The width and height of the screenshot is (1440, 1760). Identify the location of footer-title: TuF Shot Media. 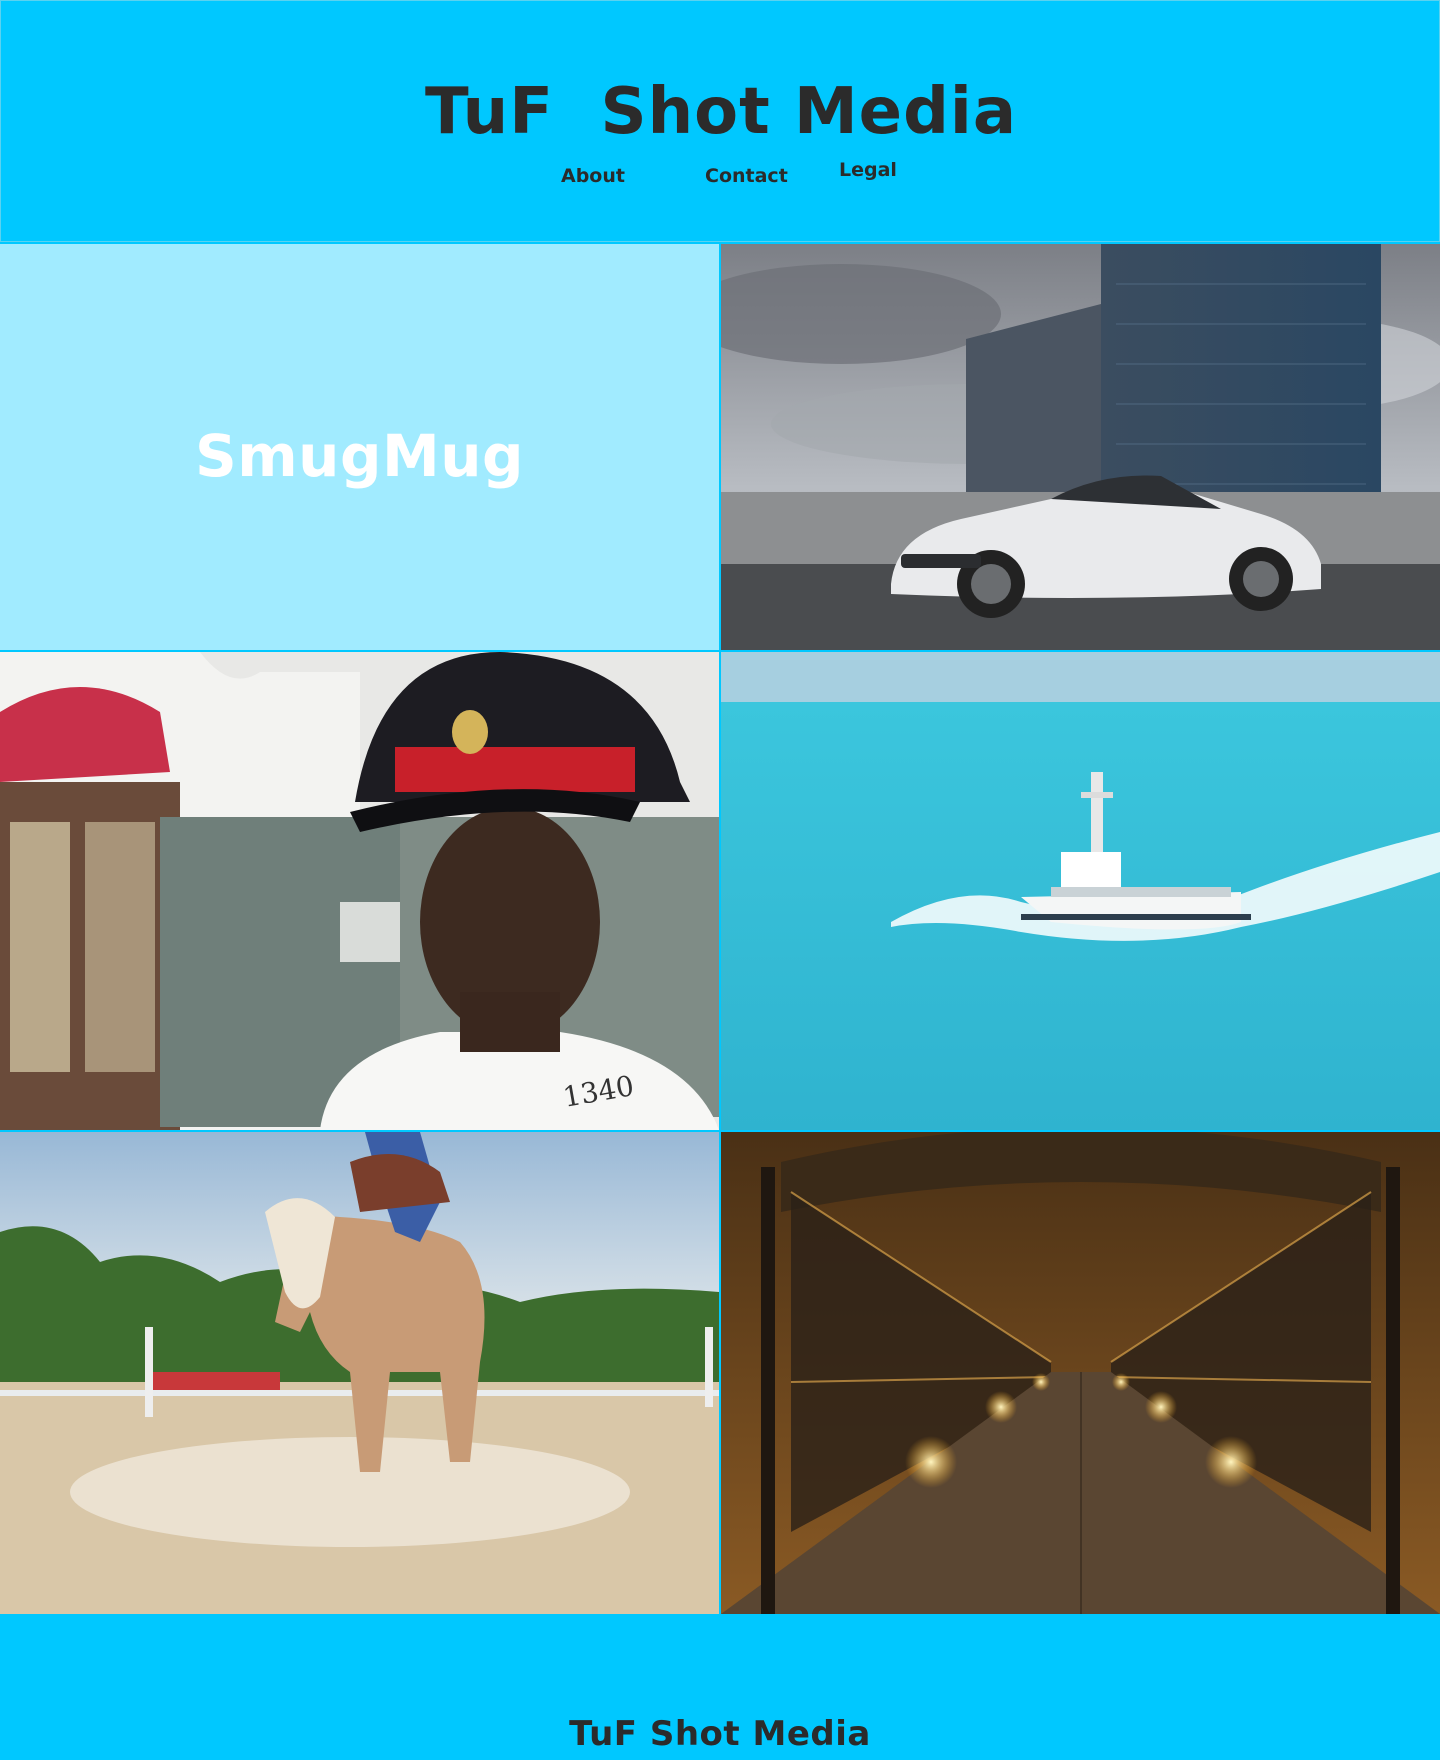
(720, 1734).